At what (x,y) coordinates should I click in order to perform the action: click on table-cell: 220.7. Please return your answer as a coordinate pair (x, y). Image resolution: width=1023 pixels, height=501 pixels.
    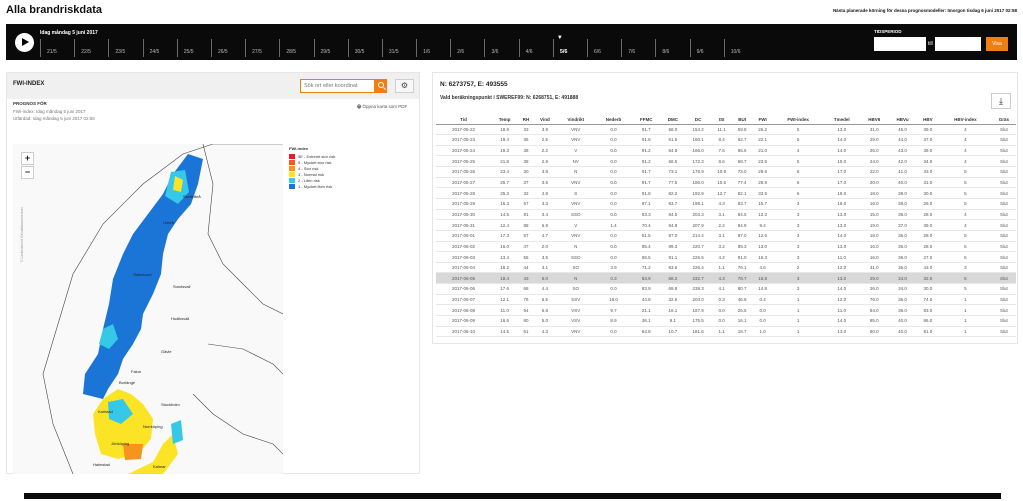
    Looking at the image, I should click on (698, 247).